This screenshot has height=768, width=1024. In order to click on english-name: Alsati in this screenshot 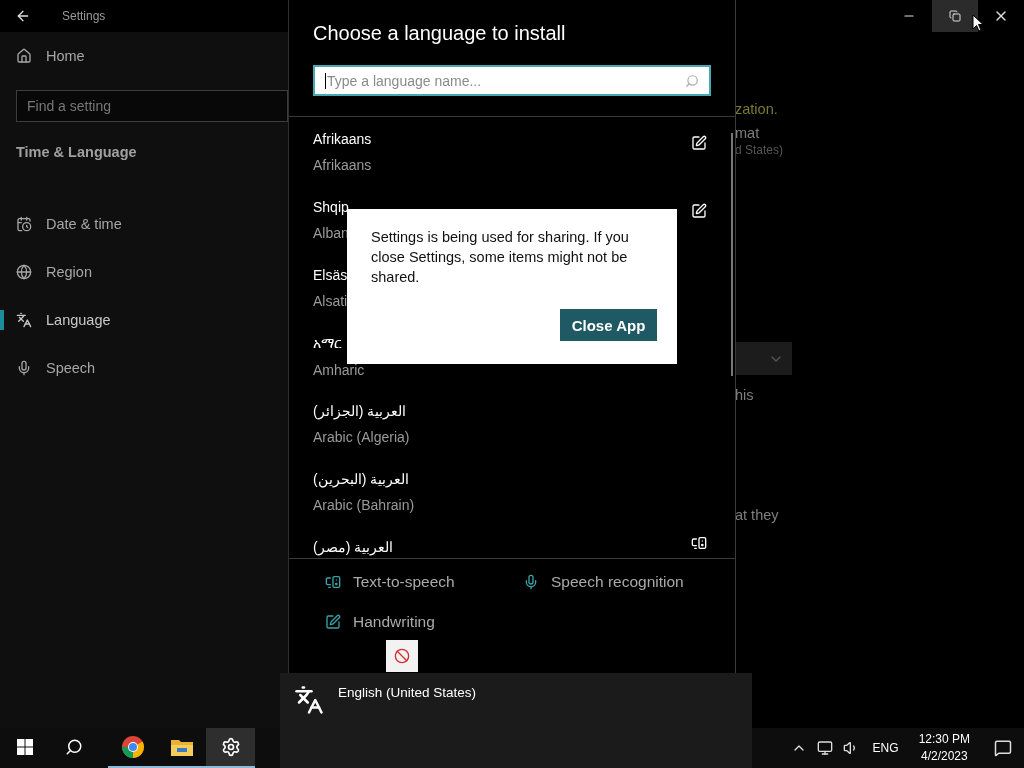, I will do `click(330, 301)`.